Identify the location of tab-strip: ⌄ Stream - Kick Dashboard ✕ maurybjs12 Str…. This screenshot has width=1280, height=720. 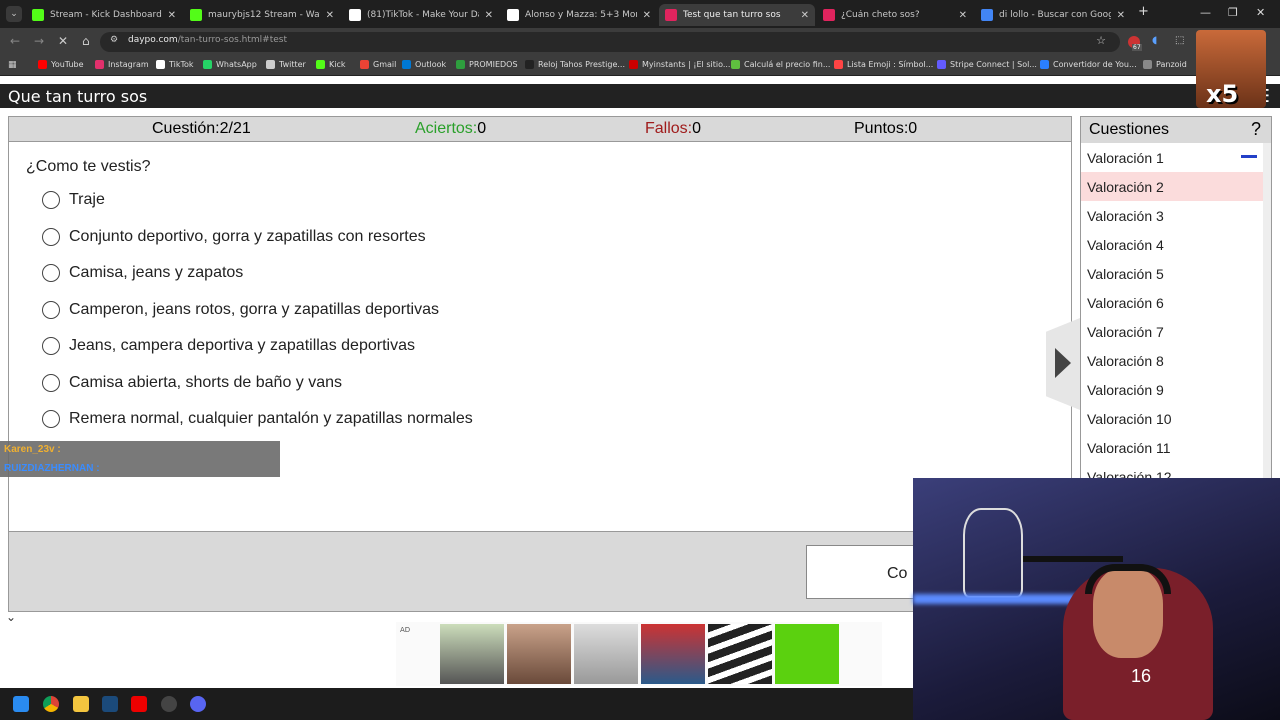
(640, 14).